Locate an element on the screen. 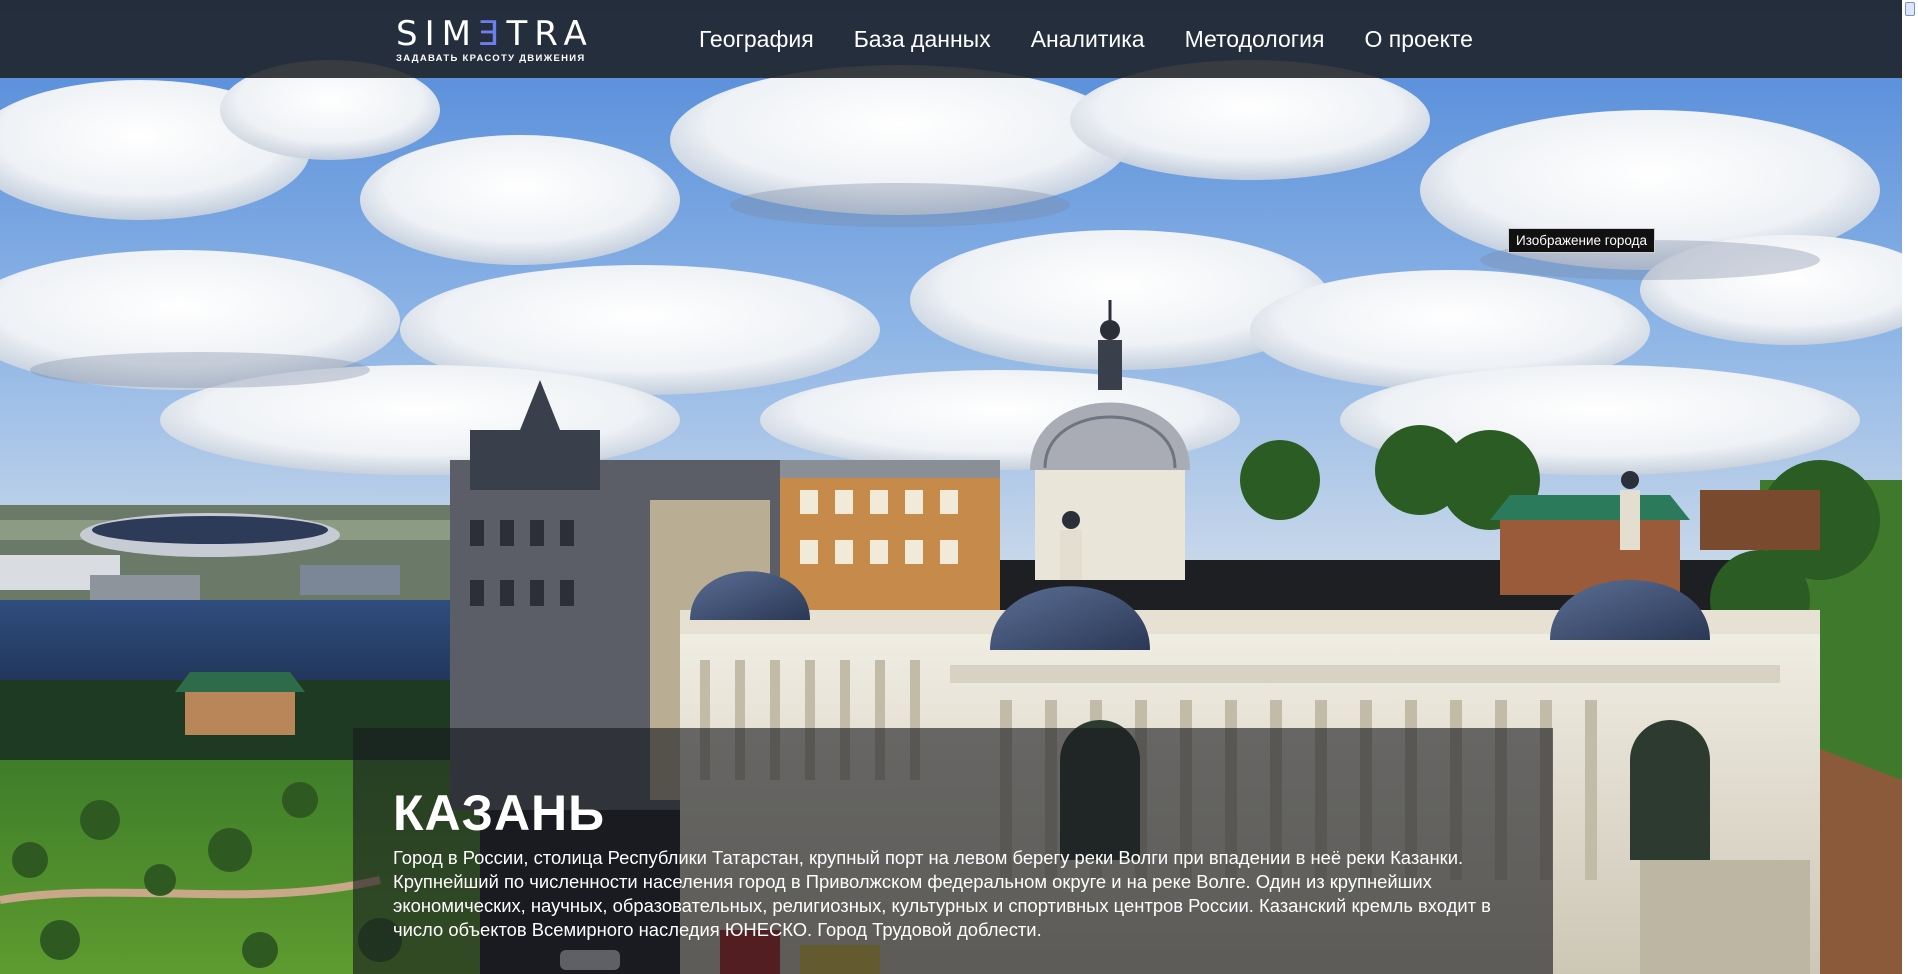  logo-tagline: ЗАДАВАТЬ КРАСОТУ ДВИЖЕНИЯ is located at coordinates (491, 58).